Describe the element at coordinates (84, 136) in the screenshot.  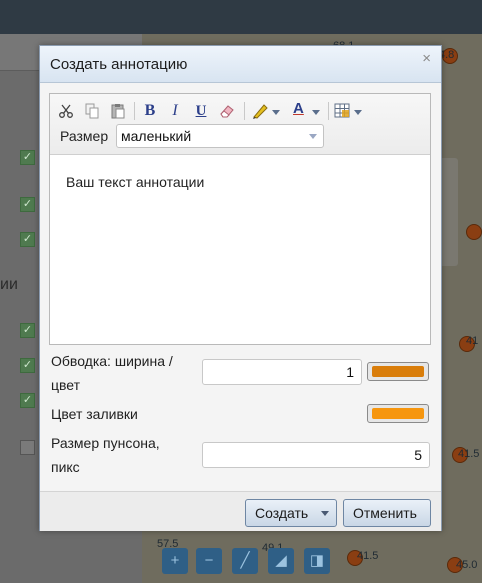
I see `size-label: Размер` at that location.